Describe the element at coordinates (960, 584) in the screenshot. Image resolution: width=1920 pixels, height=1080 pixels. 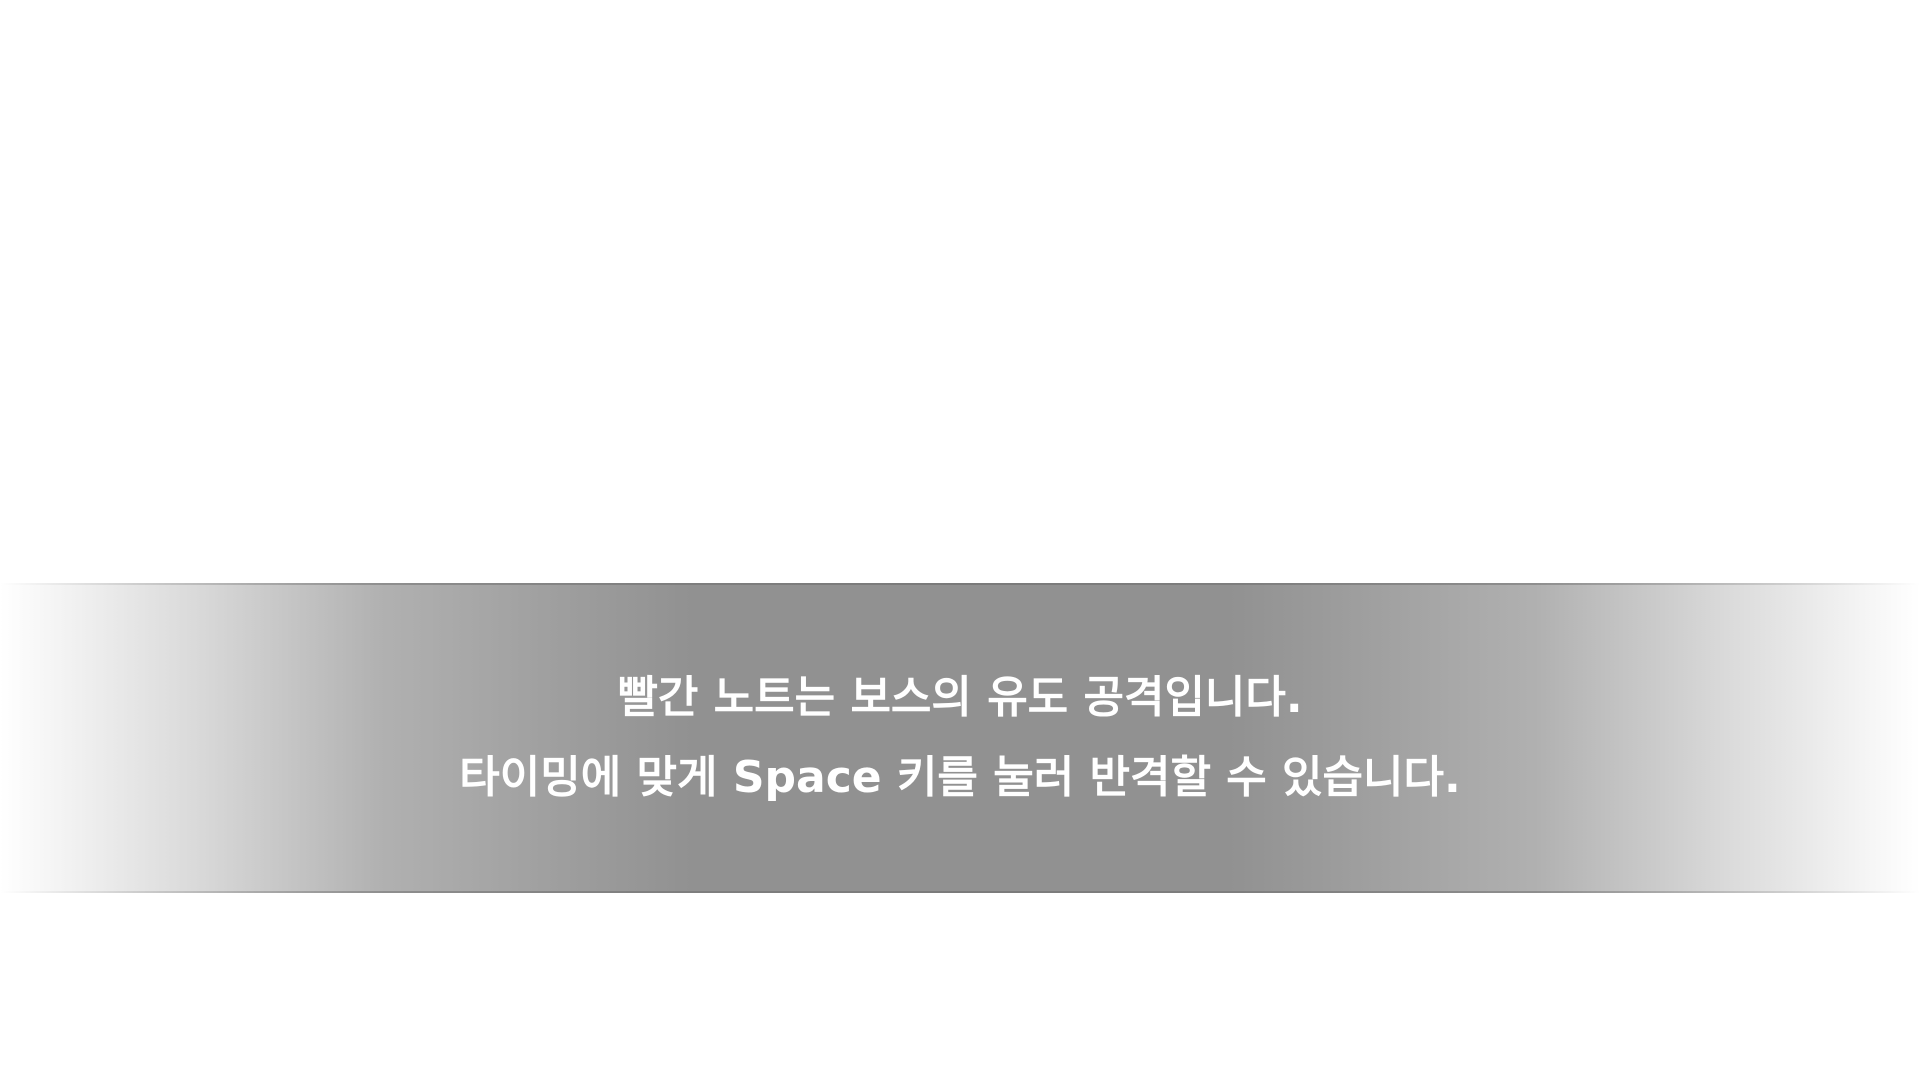
I see `banner-top-edge` at that location.